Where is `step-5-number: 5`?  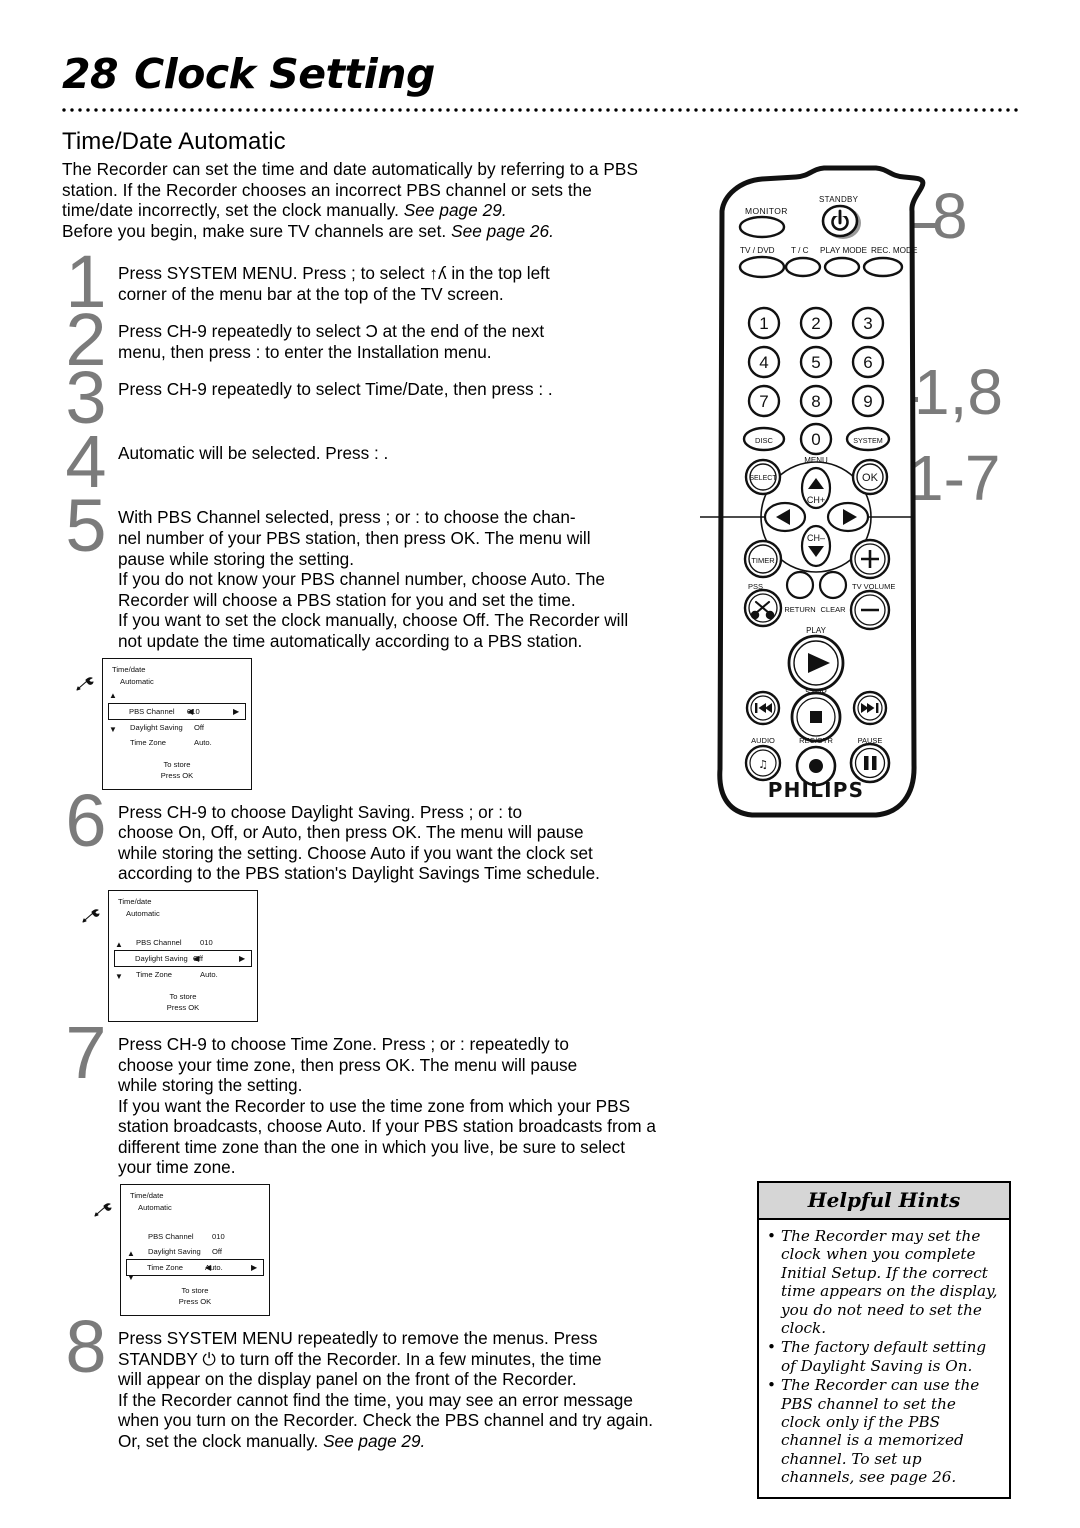
step-5-number: 5 is located at coordinates (86, 526).